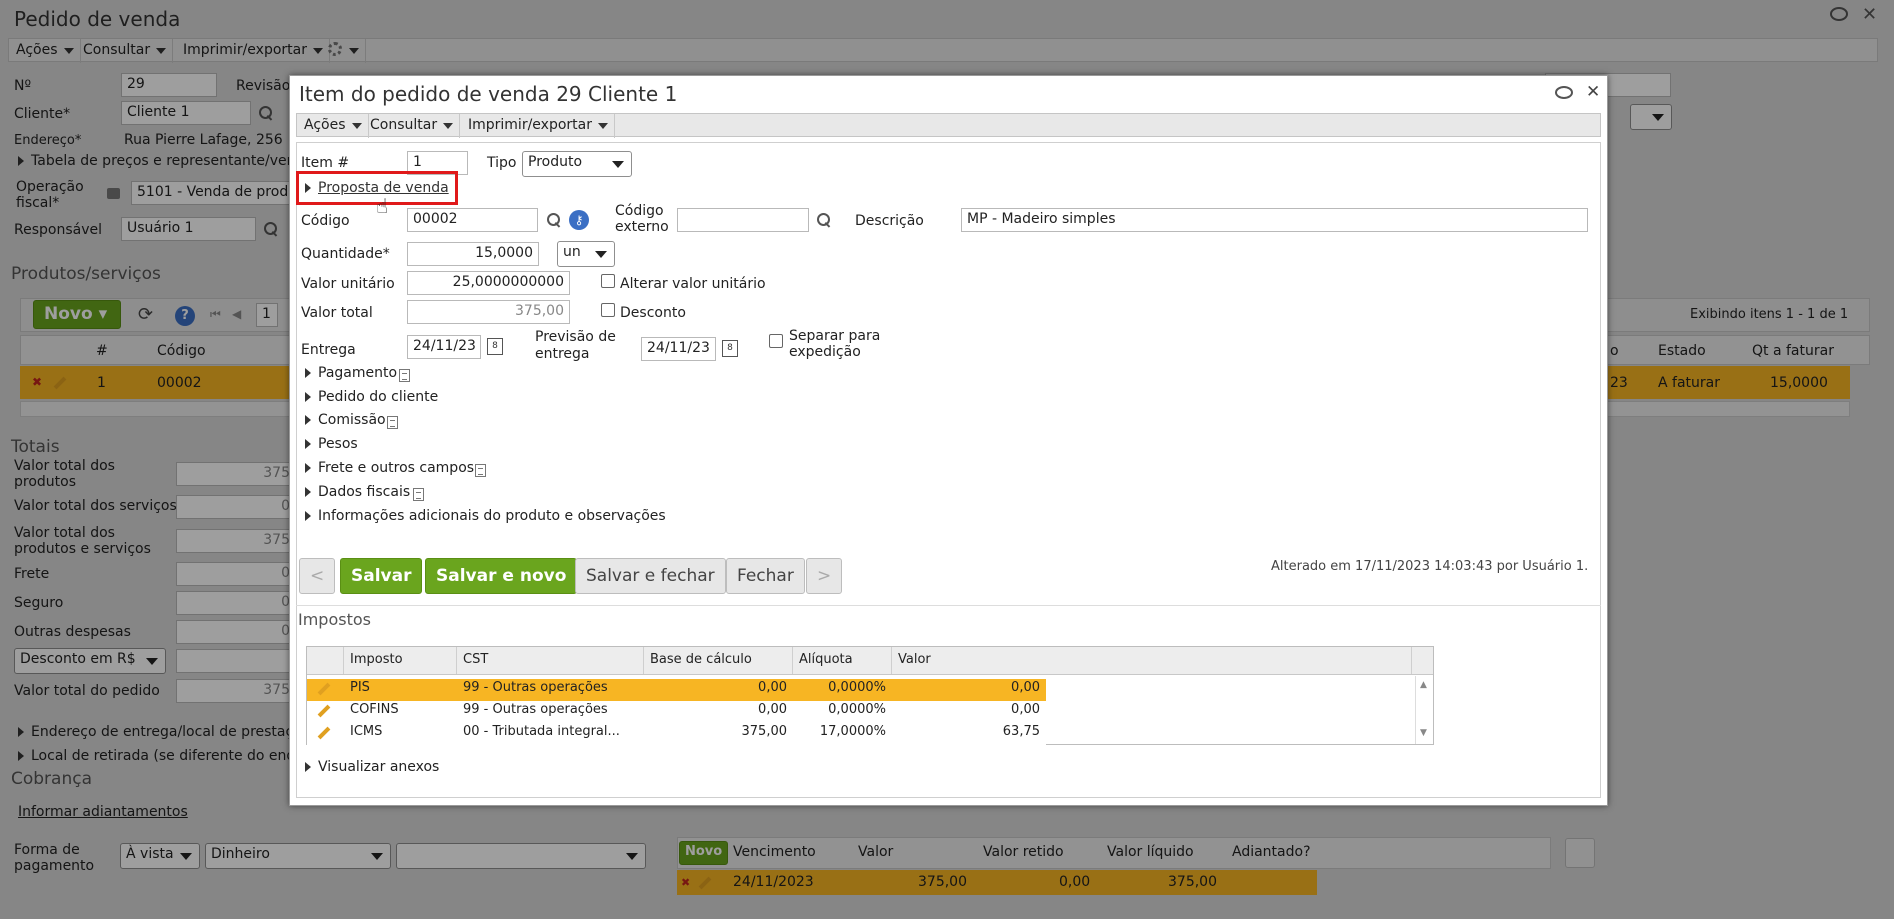 The width and height of the screenshot is (1894, 919). I want to click on codigo-field: 00002, so click(472, 220).